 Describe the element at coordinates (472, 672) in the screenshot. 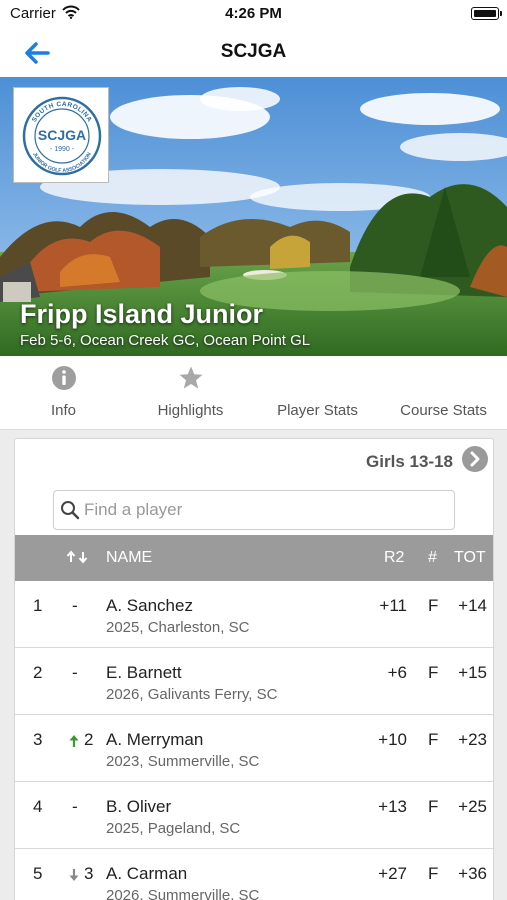

I see `total-score: +15` at that location.